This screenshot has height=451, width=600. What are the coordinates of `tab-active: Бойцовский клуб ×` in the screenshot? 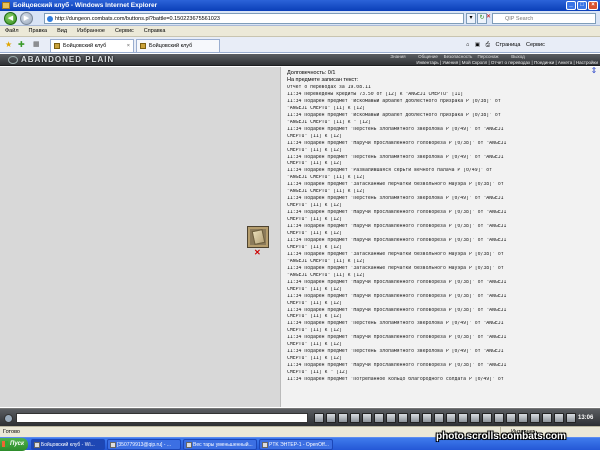 It's located at (92, 45).